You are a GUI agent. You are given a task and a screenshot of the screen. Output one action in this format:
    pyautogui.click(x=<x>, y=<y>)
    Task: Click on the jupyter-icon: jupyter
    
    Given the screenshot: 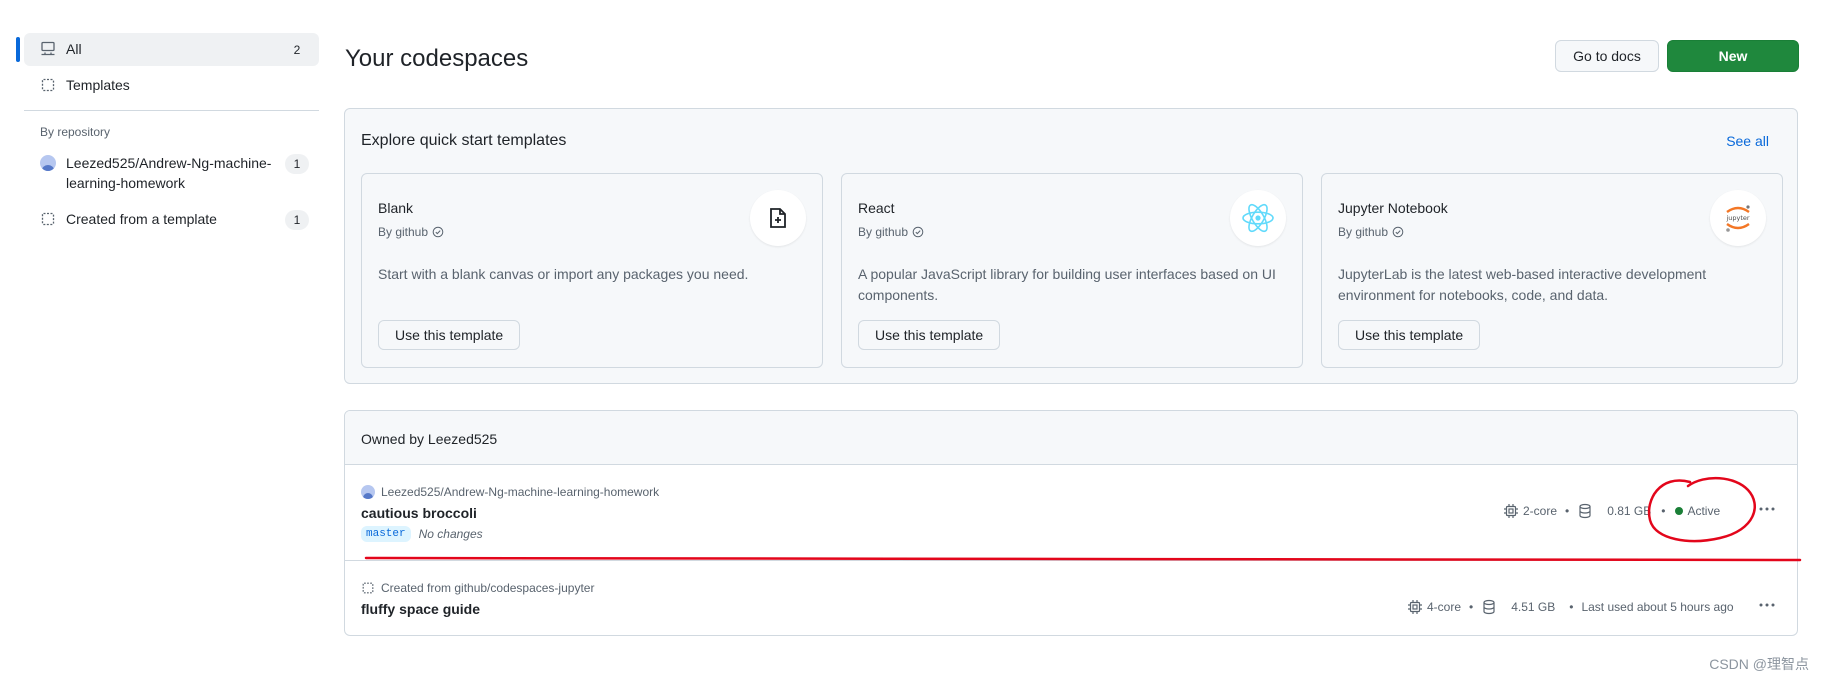 What is the action you would take?
    pyautogui.click(x=1738, y=218)
    